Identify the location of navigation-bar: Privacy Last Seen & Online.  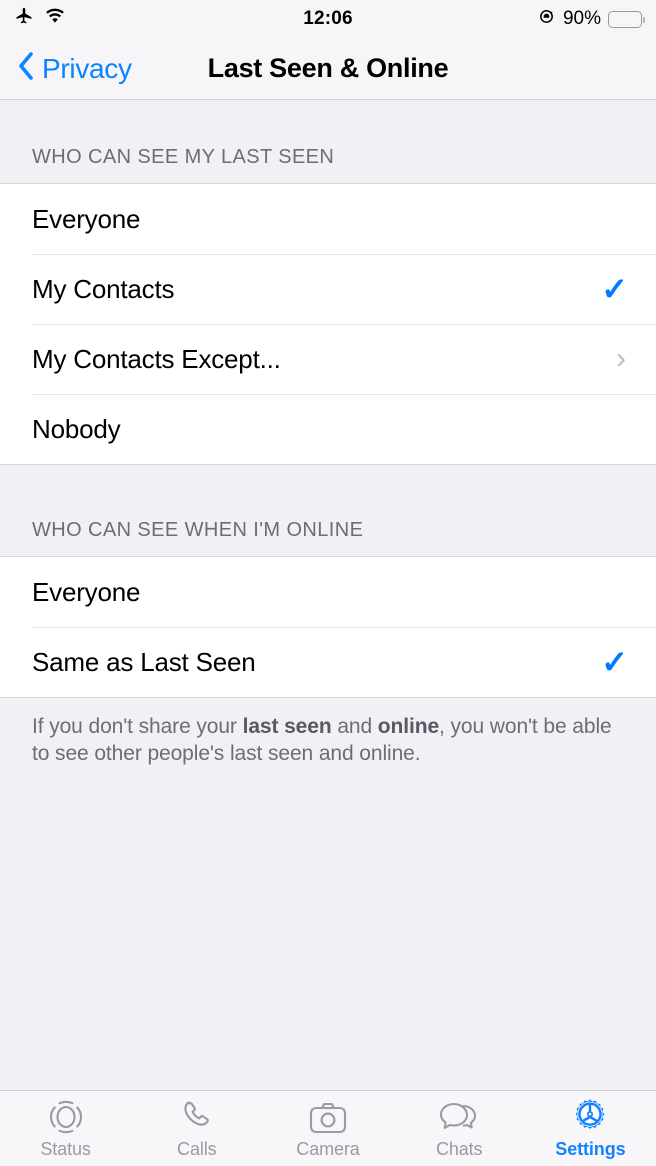
(328, 69).